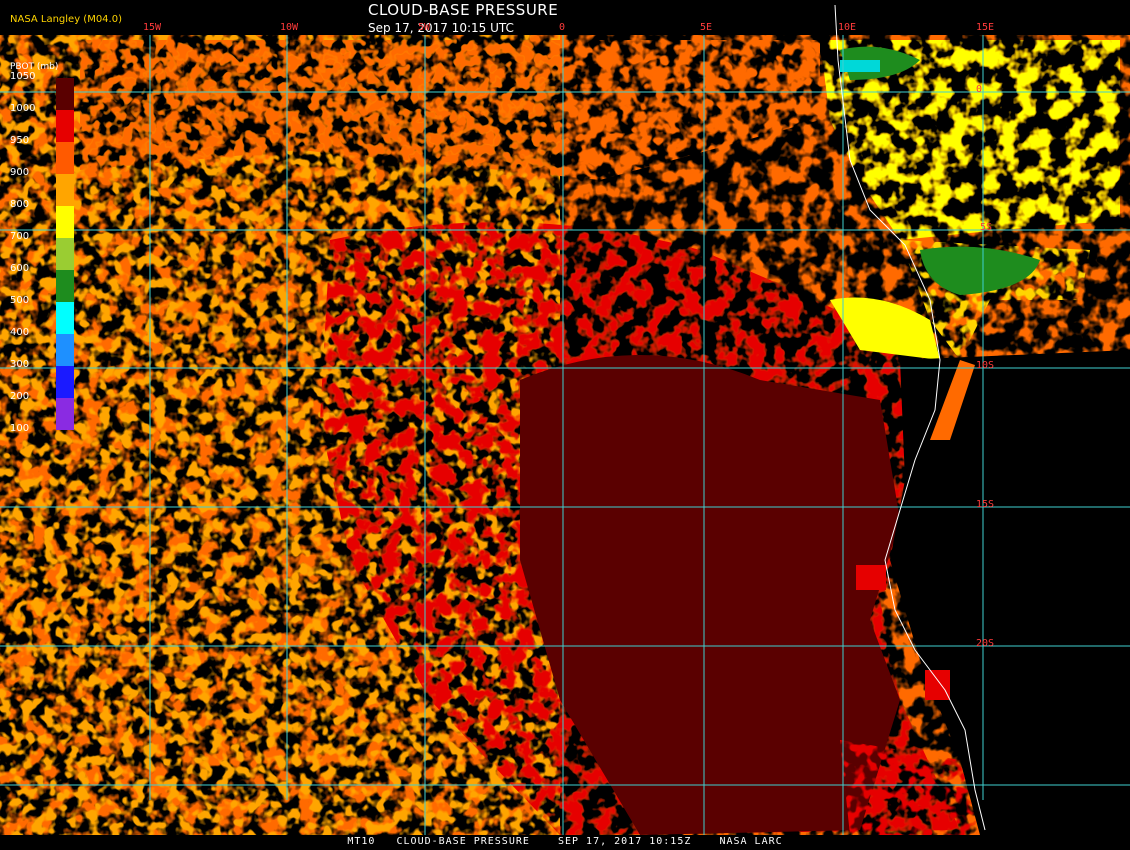 The width and height of the screenshot is (1130, 850). What do you see at coordinates (562, 27) in the screenshot?
I see `lon-label-0: 0` at bounding box center [562, 27].